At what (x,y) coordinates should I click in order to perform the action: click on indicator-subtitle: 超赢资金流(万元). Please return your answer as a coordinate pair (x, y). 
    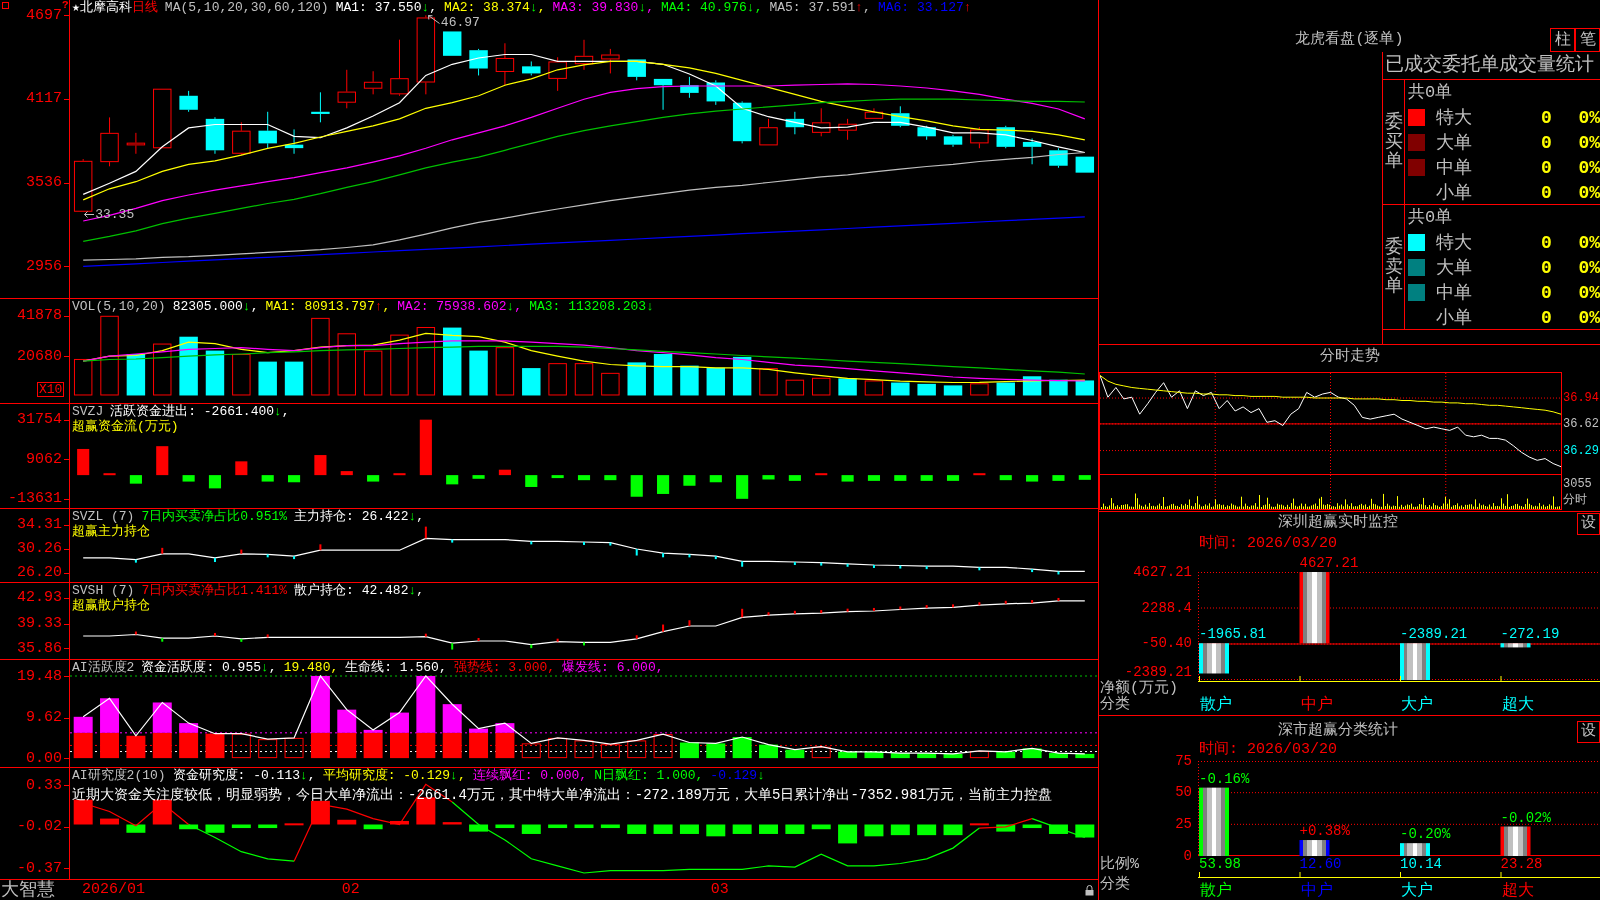
    Looking at the image, I should click on (125, 426).